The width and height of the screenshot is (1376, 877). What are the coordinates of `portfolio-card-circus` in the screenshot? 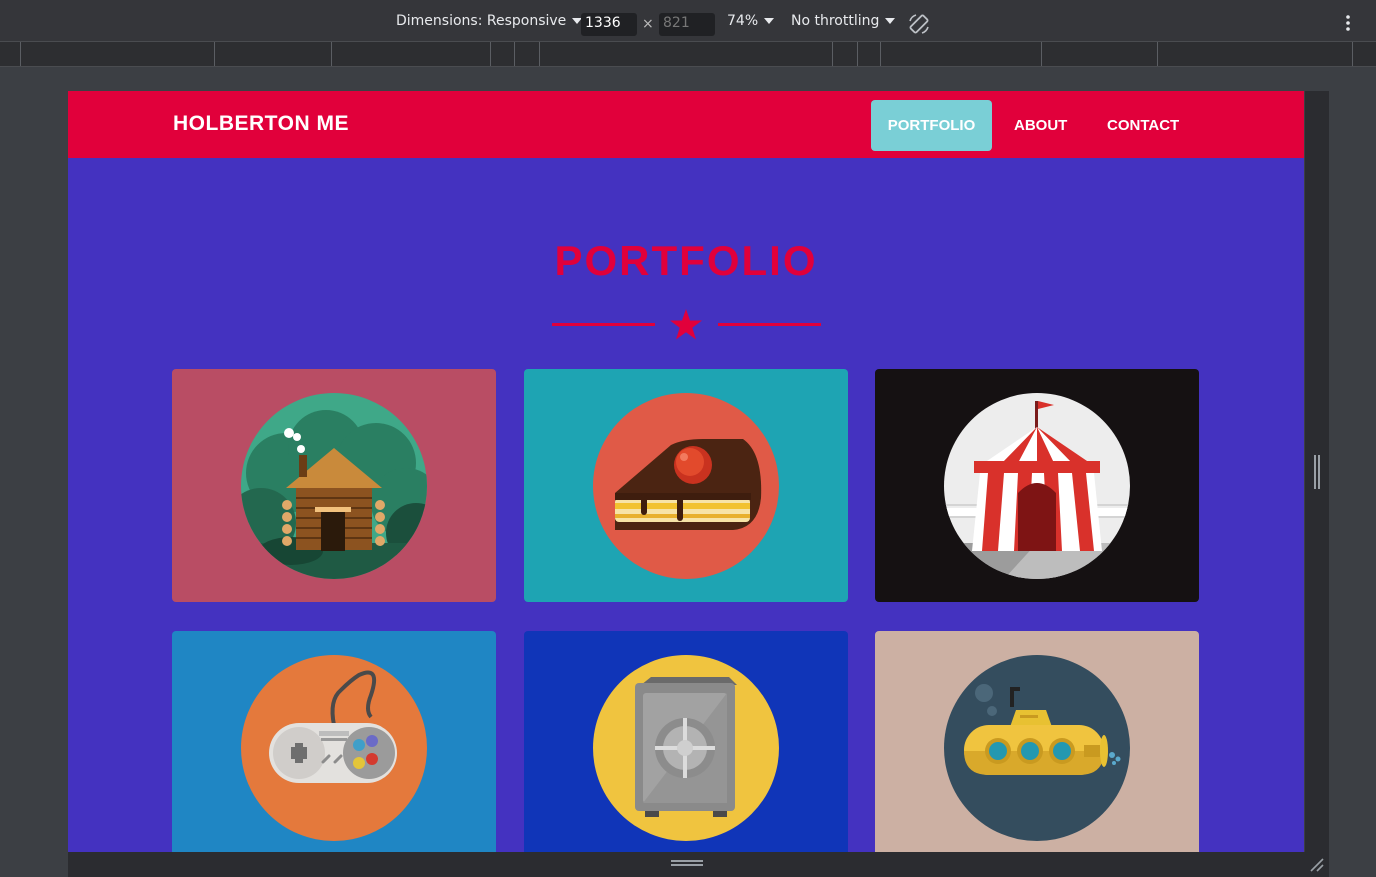 It's located at (1037, 485).